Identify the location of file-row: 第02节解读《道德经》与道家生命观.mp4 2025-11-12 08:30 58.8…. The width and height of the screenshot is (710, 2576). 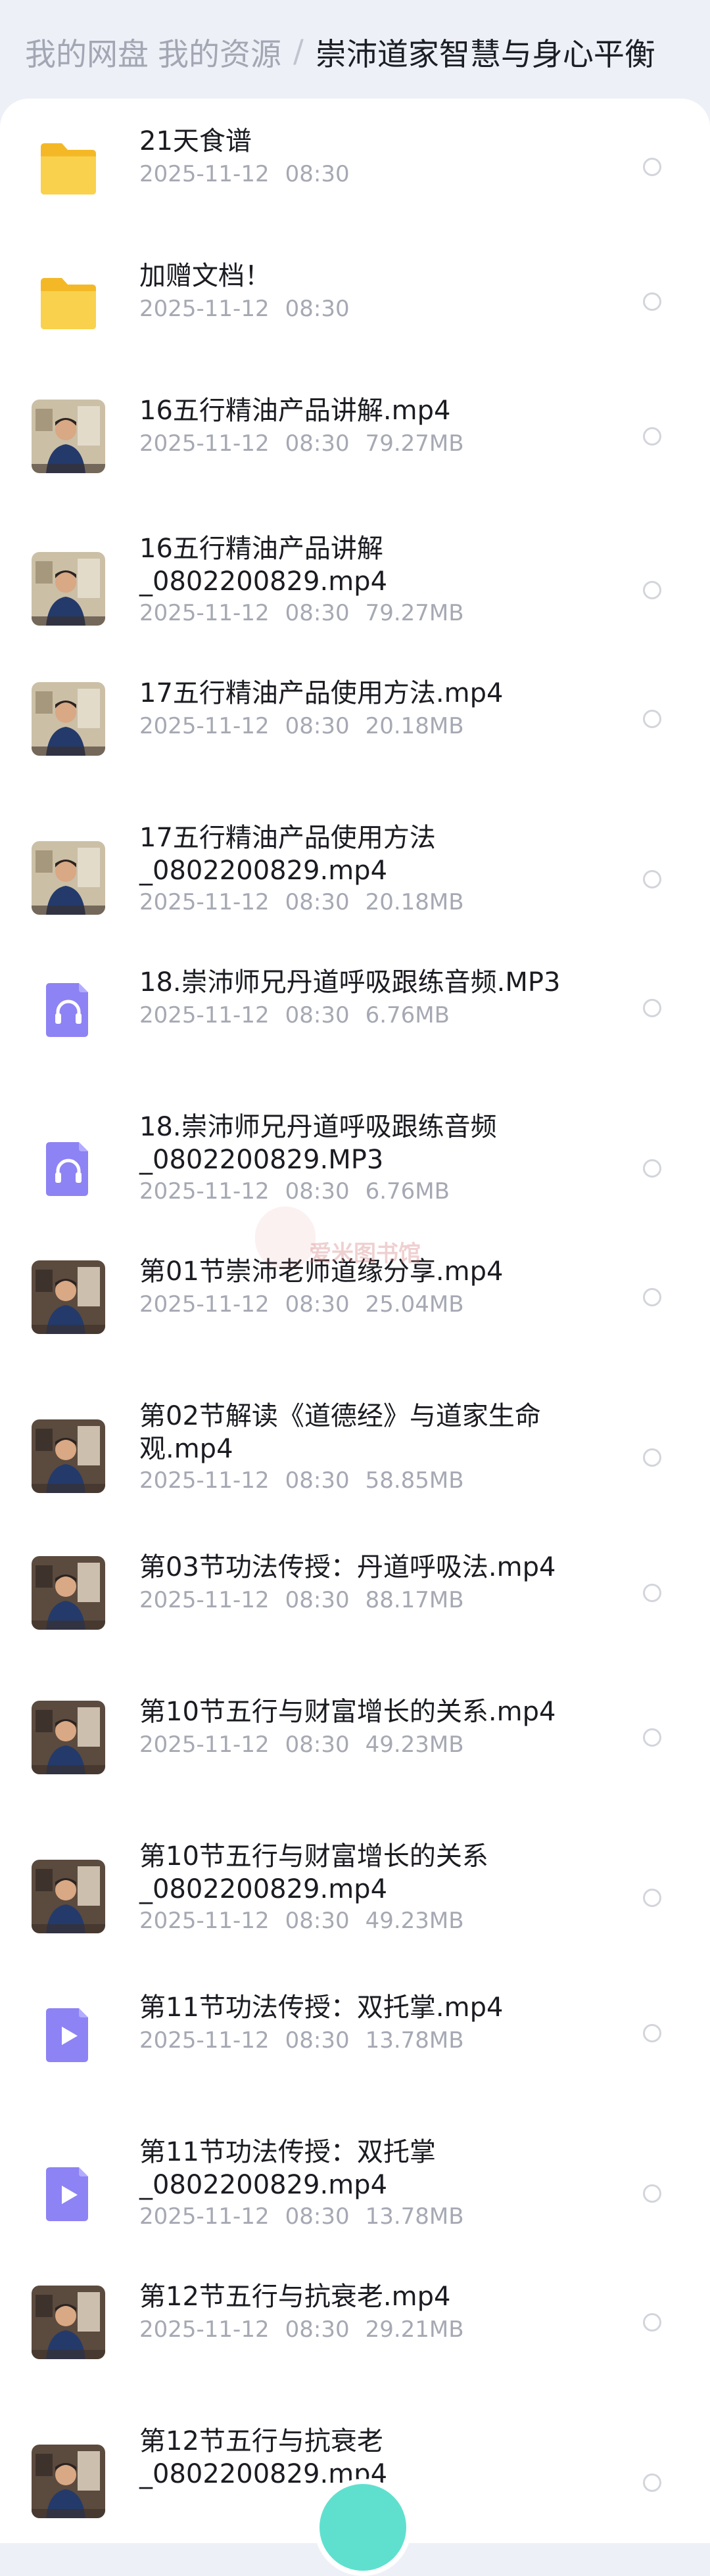
(355, 1446).